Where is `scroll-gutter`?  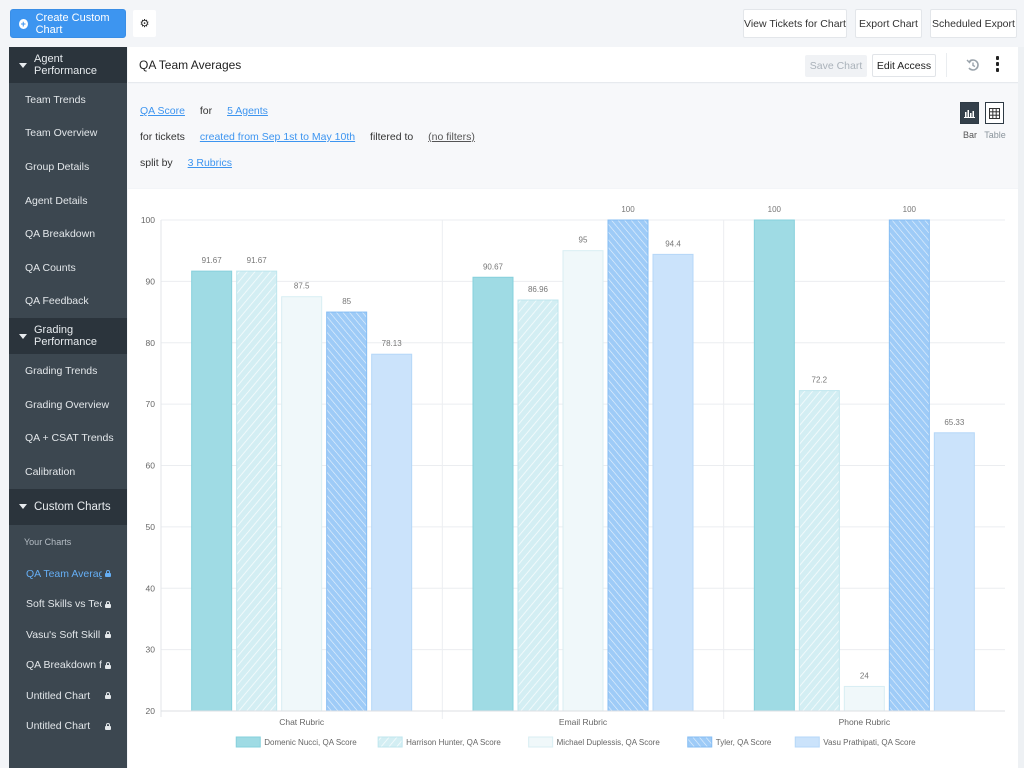 scroll-gutter is located at coordinates (1021, 407).